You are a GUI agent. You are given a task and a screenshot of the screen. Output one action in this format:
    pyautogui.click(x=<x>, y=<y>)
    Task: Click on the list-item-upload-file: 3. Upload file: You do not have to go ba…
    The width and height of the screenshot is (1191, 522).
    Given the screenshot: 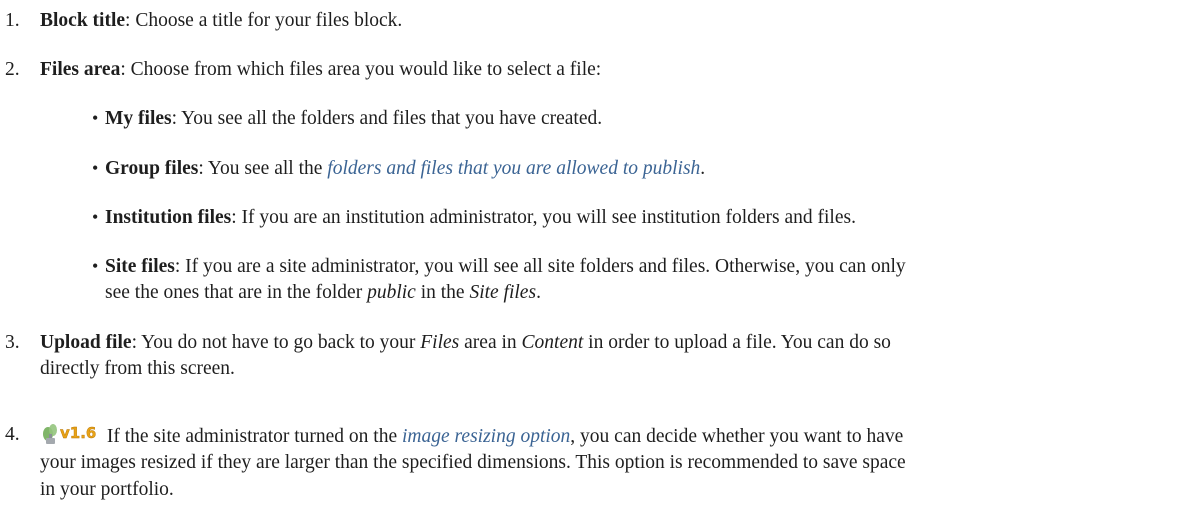 What is the action you would take?
    pyautogui.click(x=590, y=356)
    